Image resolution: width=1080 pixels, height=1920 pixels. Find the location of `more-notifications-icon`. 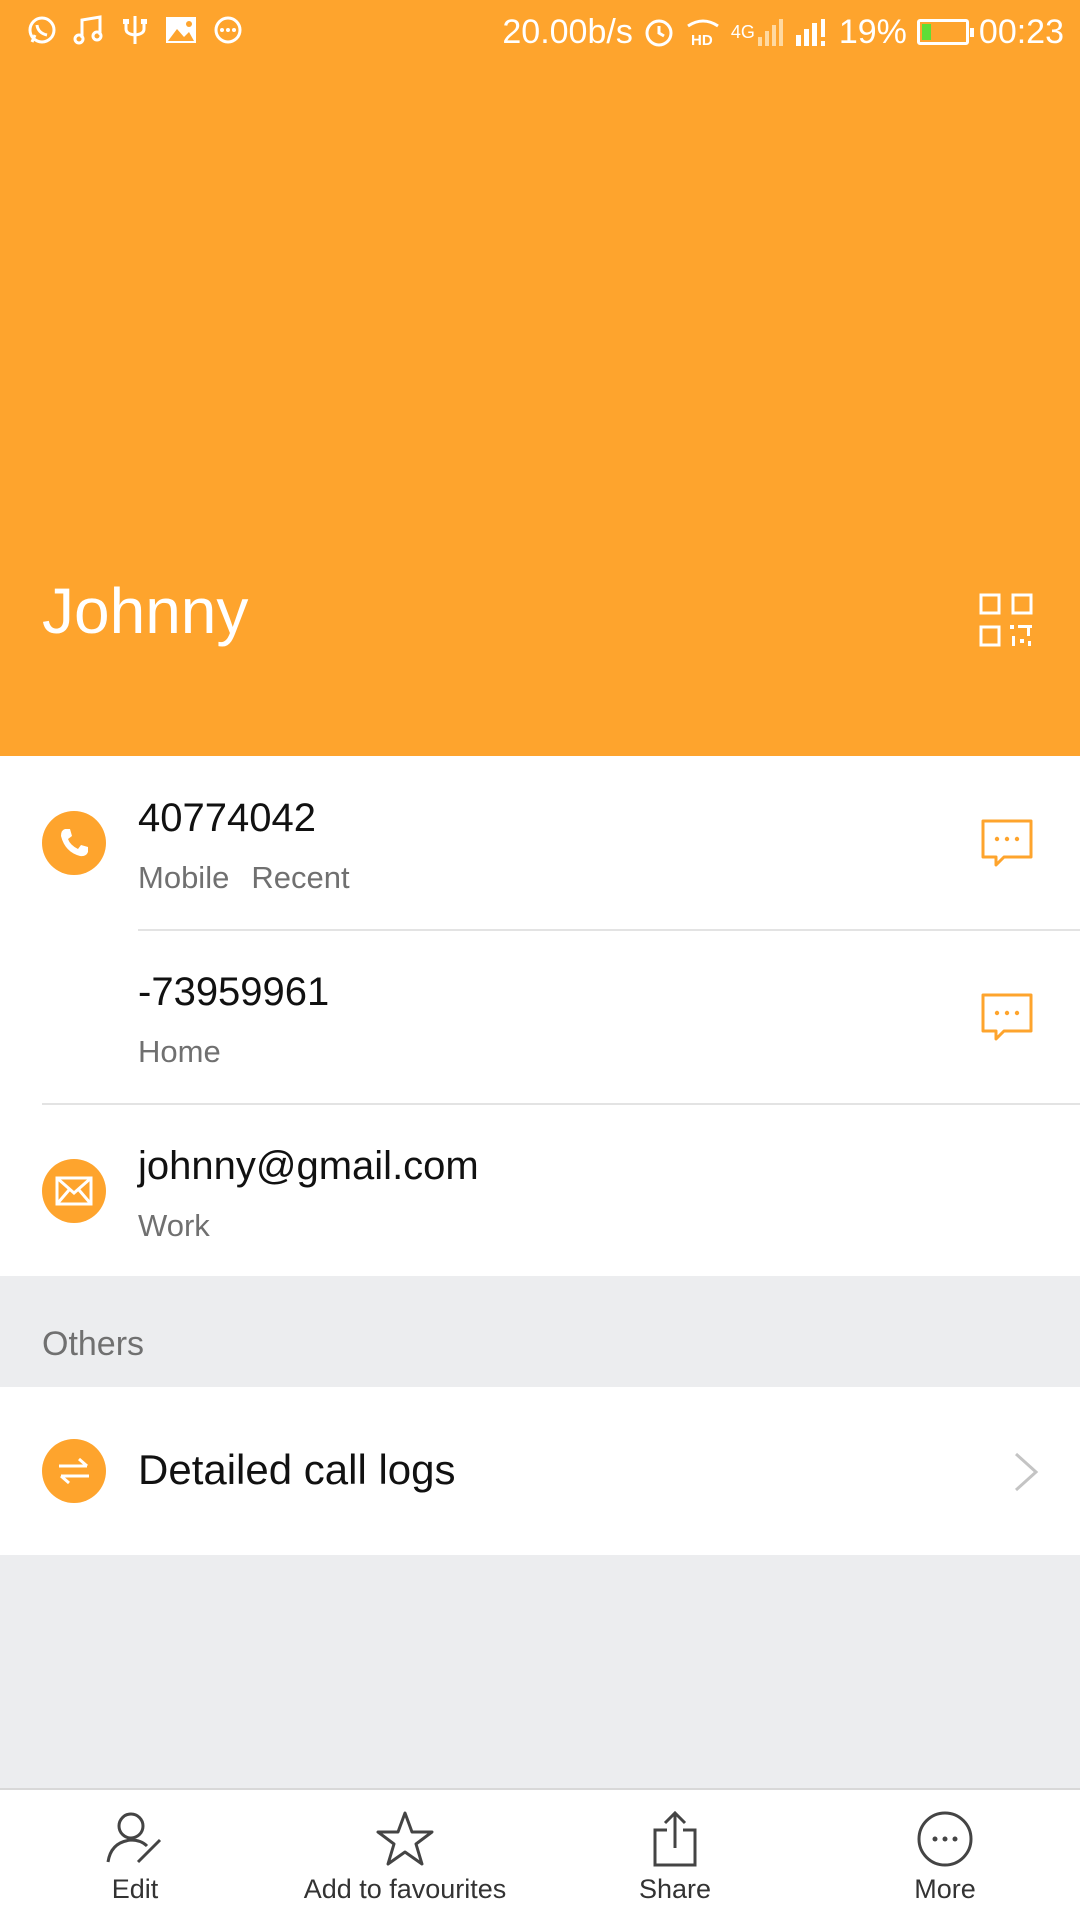

more-notifications-icon is located at coordinates (228, 30).